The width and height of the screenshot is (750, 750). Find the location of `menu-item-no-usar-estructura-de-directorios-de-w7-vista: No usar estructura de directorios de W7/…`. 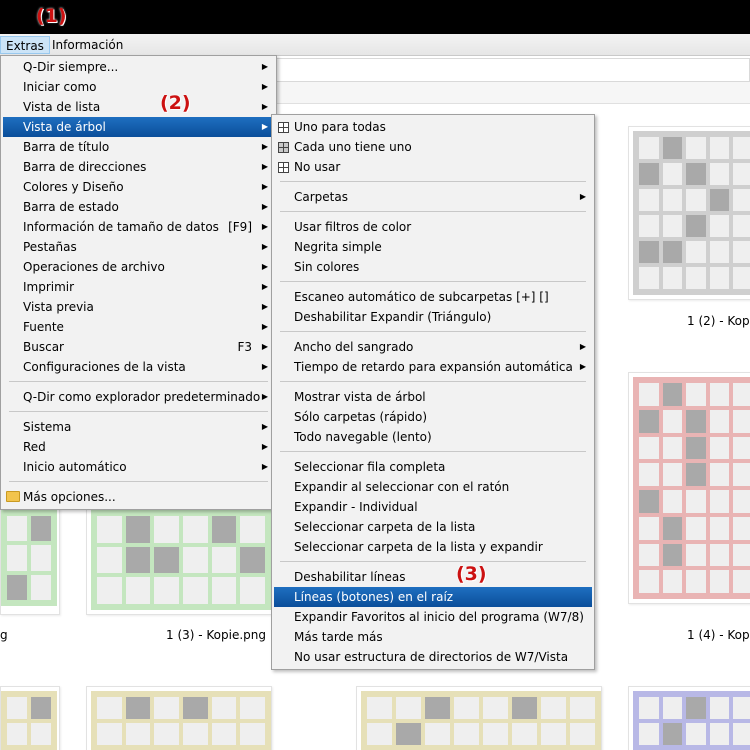

menu-item-no-usar-estructura-de-directorios-de-w7-vista: No usar estructura de directorios de W7/… is located at coordinates (433, 657).